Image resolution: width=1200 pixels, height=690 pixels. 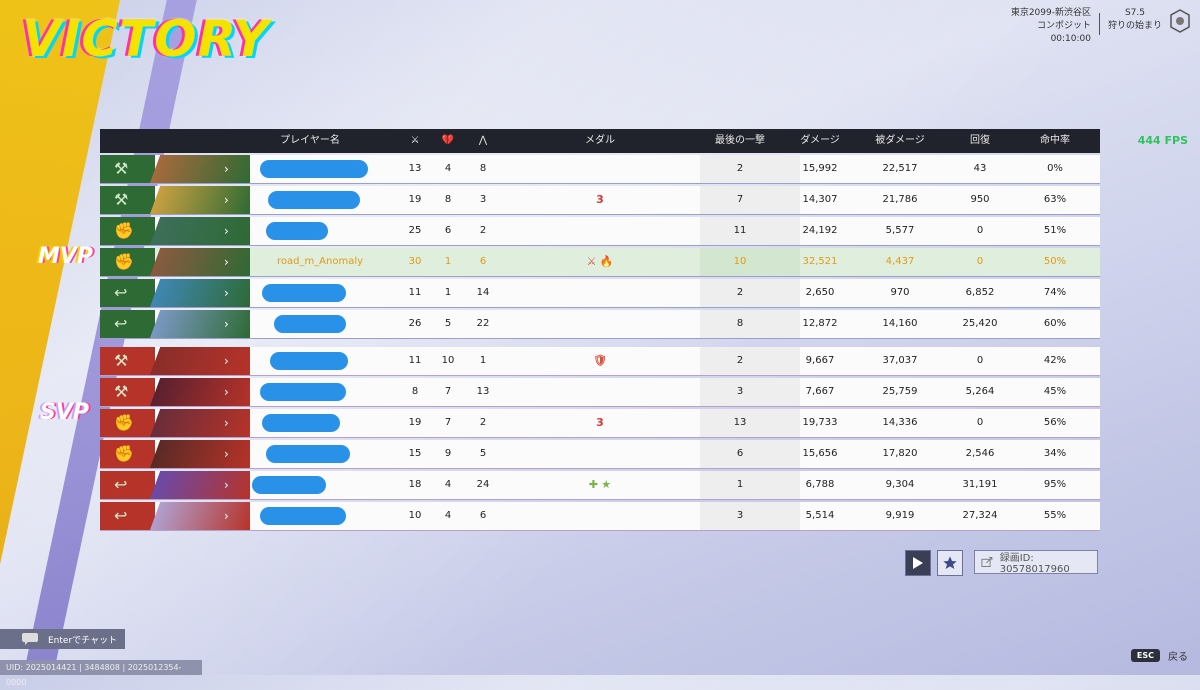 I want to click on player-row: ⚒ › 19 8 3 3 7 14,307 21,786 950 63%, so click(x=600, y=200).